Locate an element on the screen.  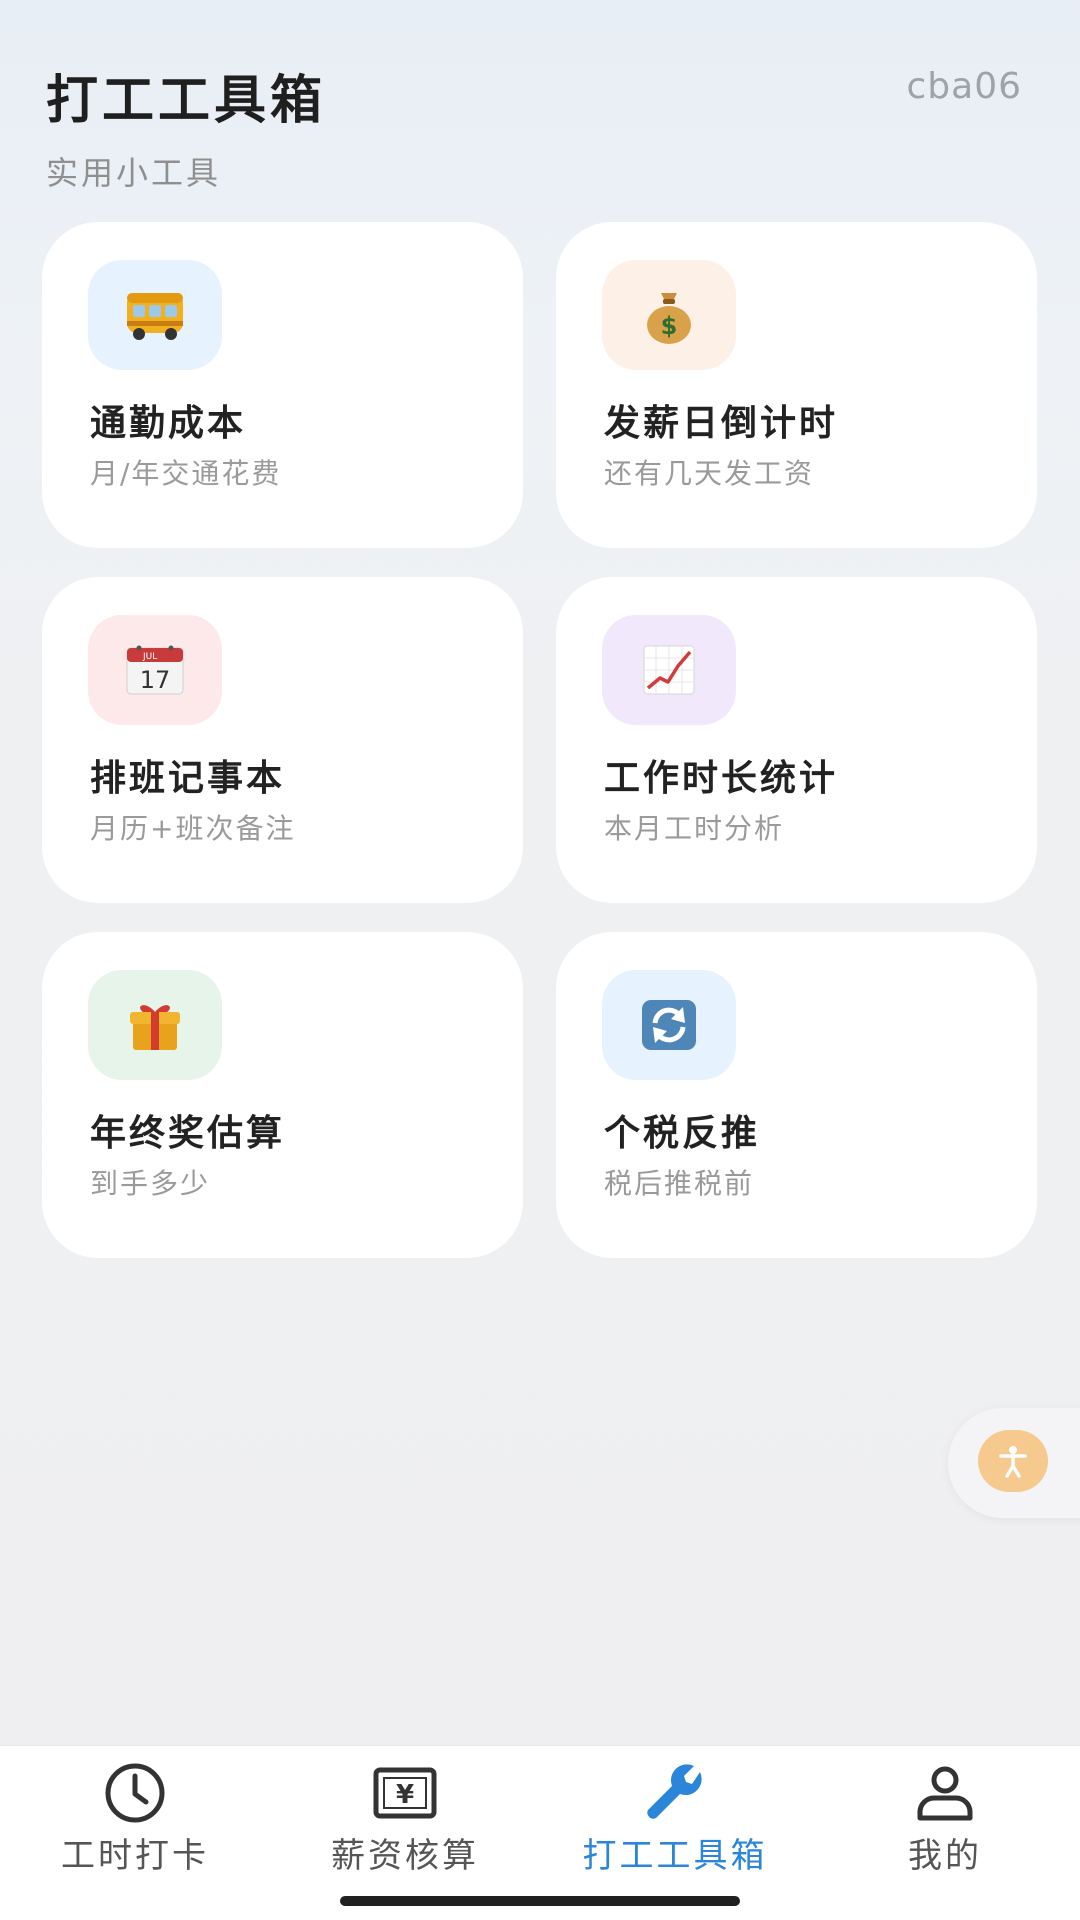
clock-icon is located at coordinates (135, 1793).